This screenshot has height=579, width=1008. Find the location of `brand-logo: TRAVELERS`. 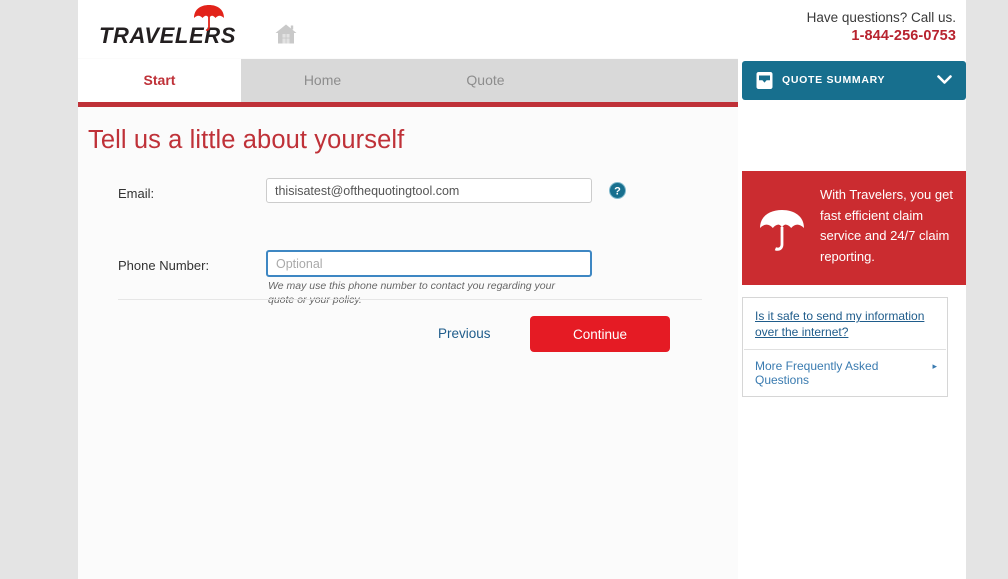

brand-logo: TRAVELERS is located at coordinates (198, 26).